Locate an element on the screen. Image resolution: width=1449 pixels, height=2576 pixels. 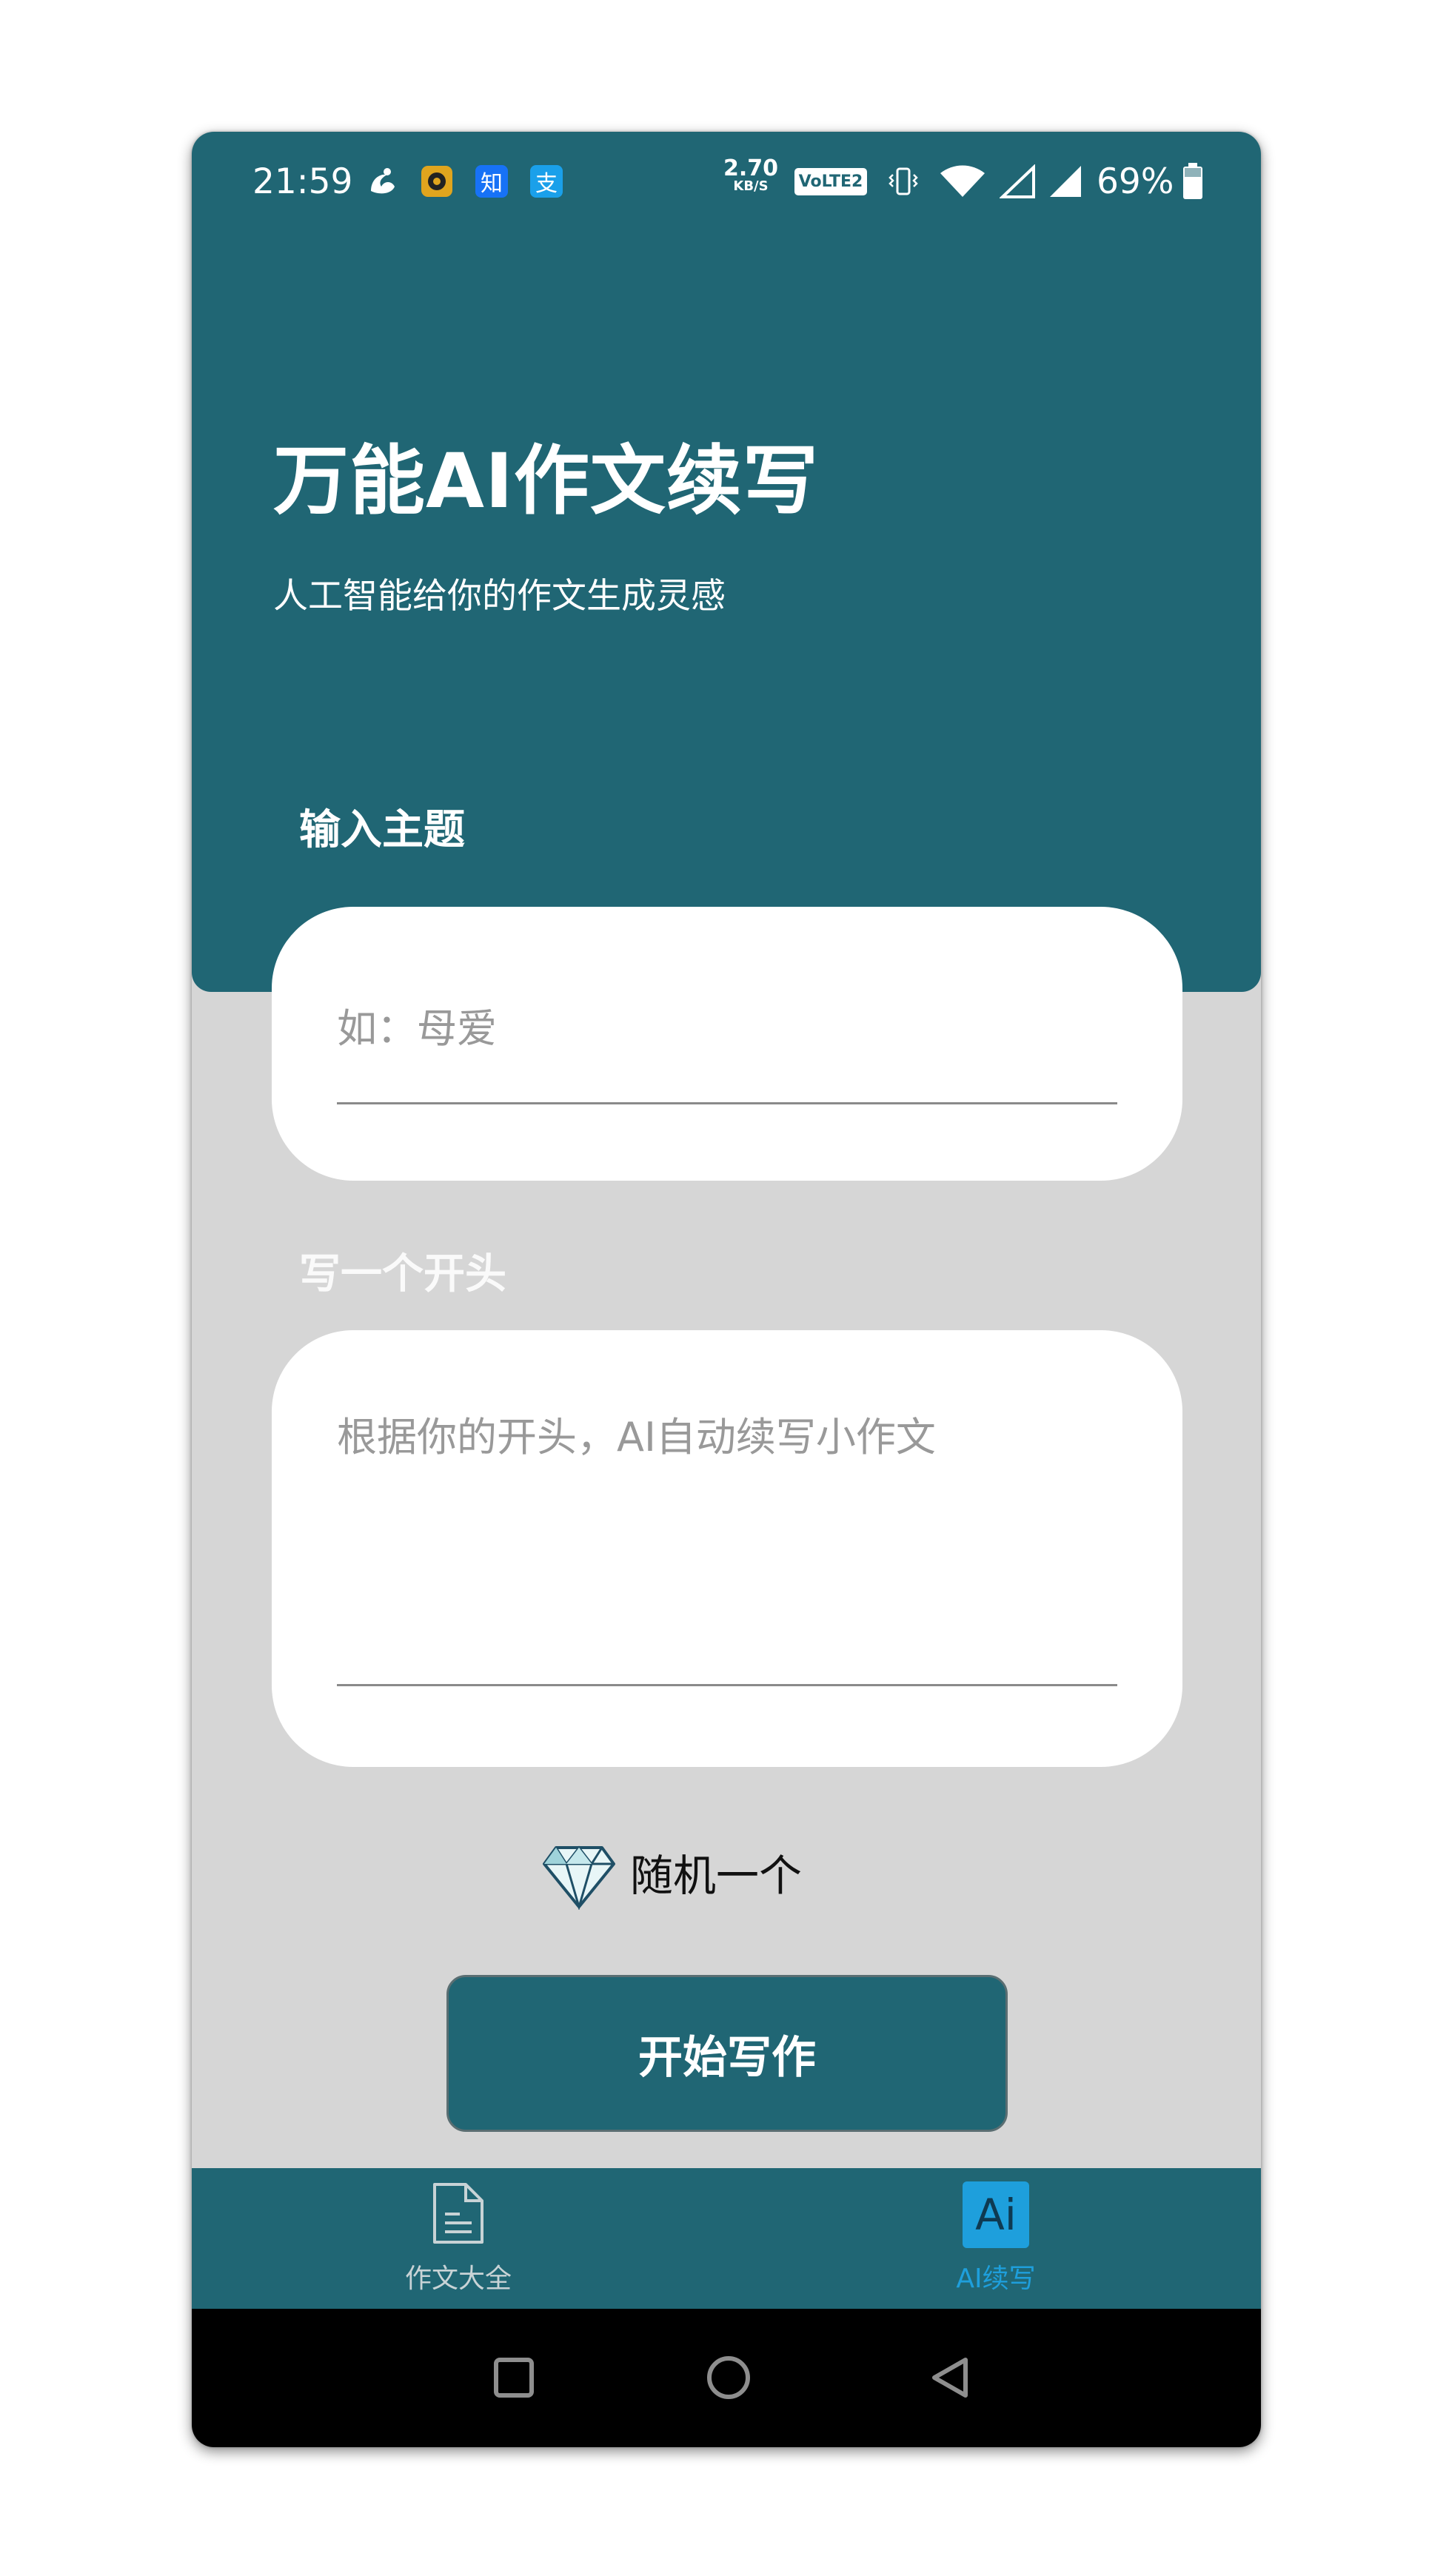
random-button: 随机一个 is located at coordinates (671, 1872).